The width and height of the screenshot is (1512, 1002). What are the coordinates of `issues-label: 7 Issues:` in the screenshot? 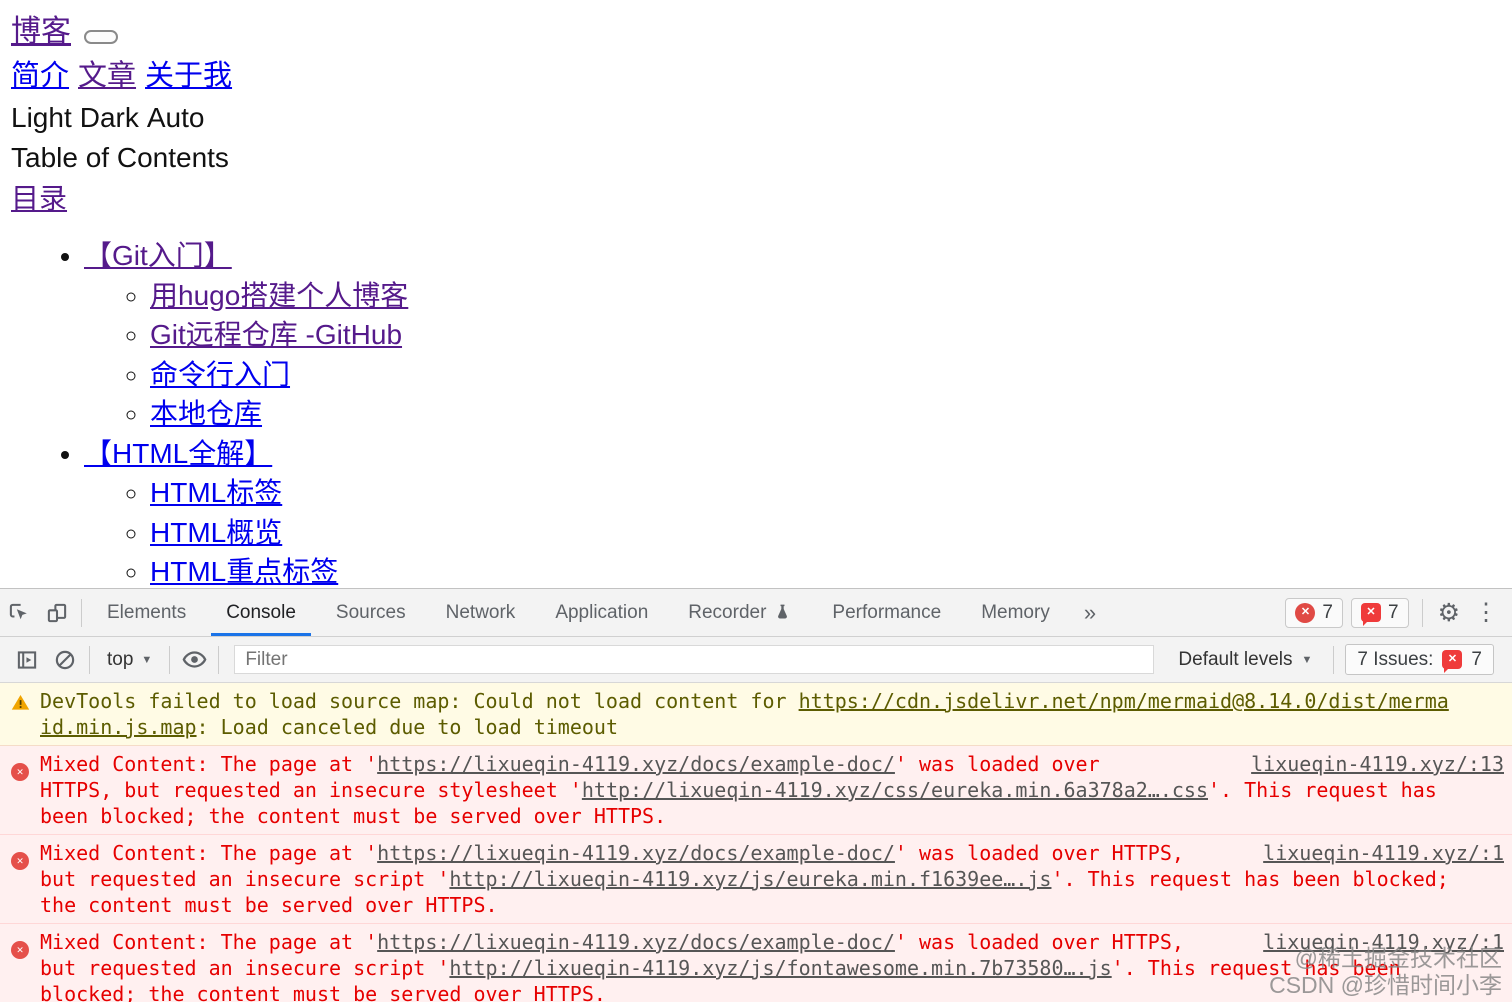 It's located at (1395, 659).